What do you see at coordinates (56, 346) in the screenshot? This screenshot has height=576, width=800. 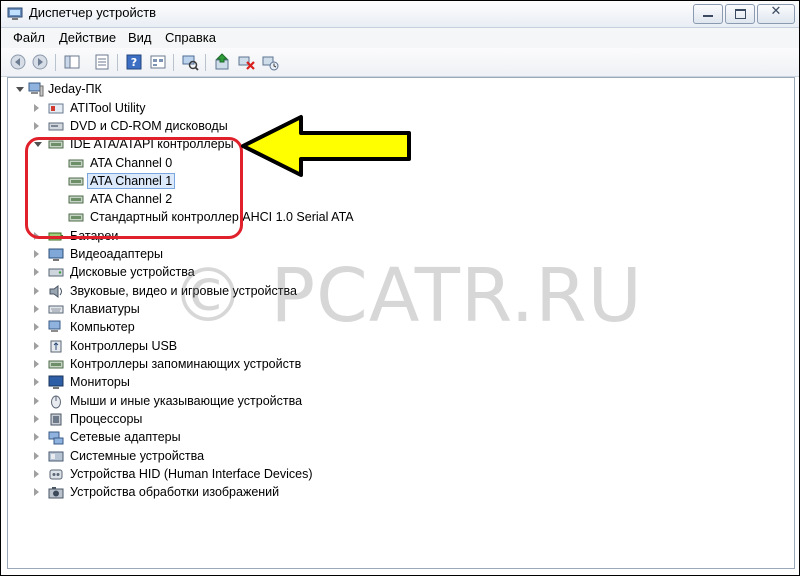 I see `usb-icon` at bounding box center [56, 346].